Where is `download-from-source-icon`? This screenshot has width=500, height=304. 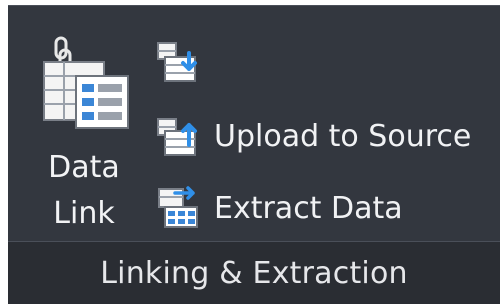 download-from-source-icon is located at coordinates (178, 62).